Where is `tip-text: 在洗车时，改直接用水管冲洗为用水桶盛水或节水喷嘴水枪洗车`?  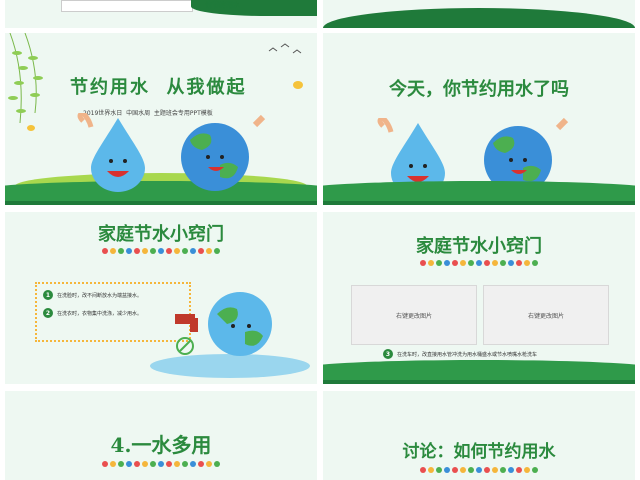 tip-text: 在洗车时，改直接用水管冲洗为用水桶盛水或节水喷嘴水枪洗车 is located at coordinates (467, 354).